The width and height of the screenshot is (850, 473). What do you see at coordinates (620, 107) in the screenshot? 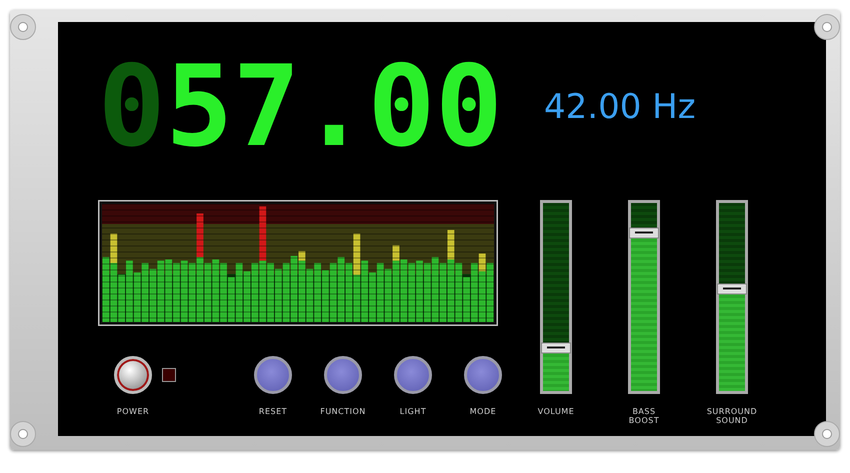
I see `frequency-readout: 42.00 Hz` at bounding box center [620, 107].